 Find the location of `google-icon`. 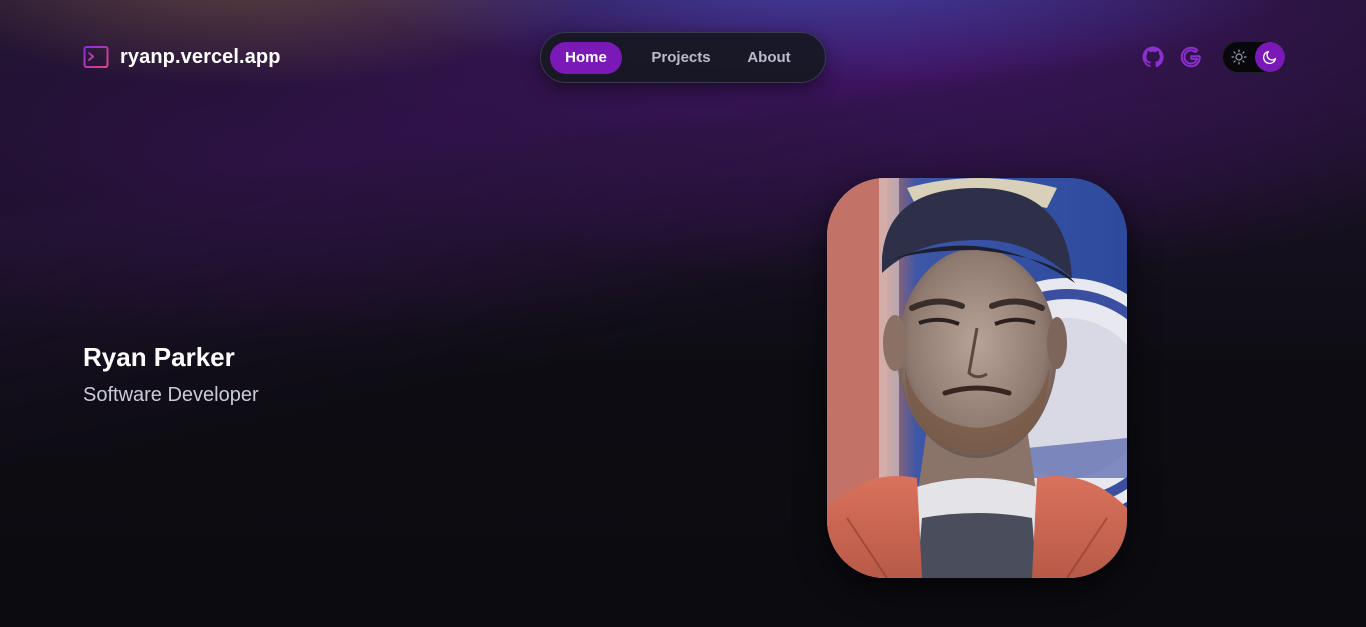

google-icon is located at coordinates (1191, 57).